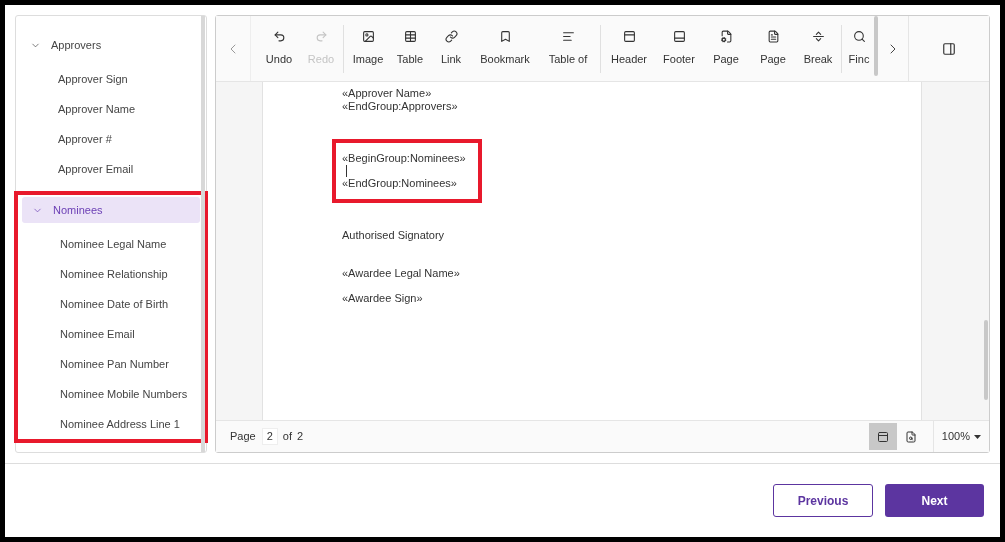  I want to click on toolbar-button: Finc, so click(859, 48).